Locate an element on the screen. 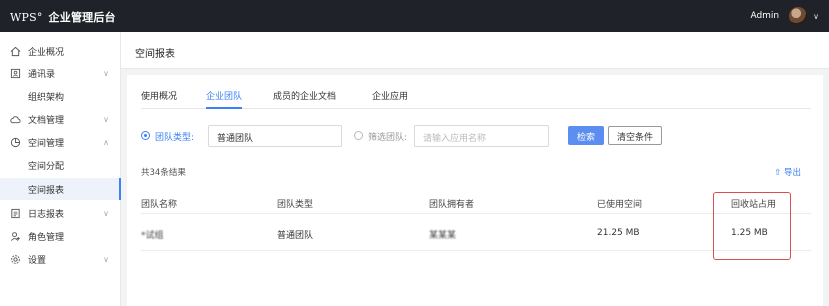  page-title: 空间报表 is located at coordinates (155, 54).